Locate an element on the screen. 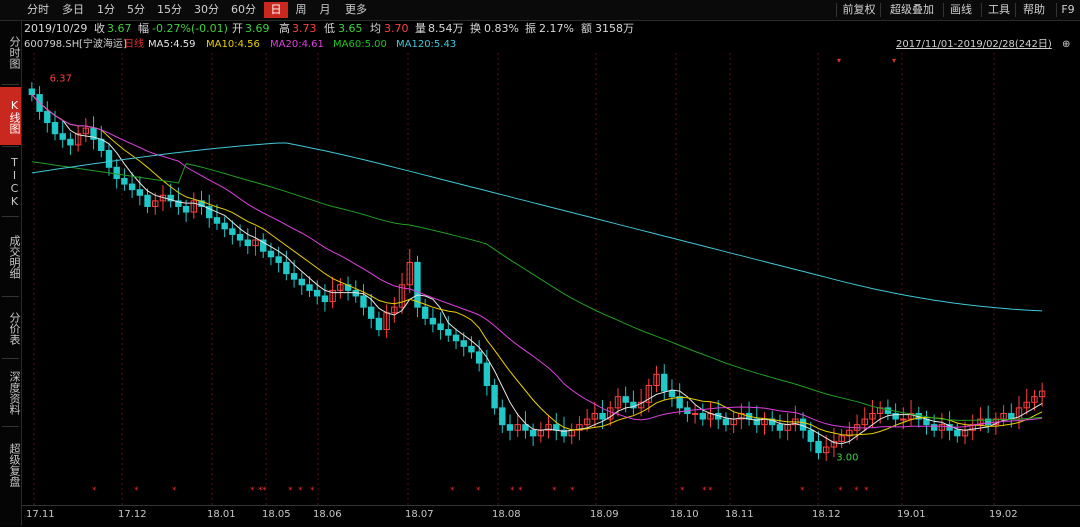 Image resolution: width=1080 pixels, height=527 pixels. x-tick-label: 18.05 is located at coordinates (276, 514).